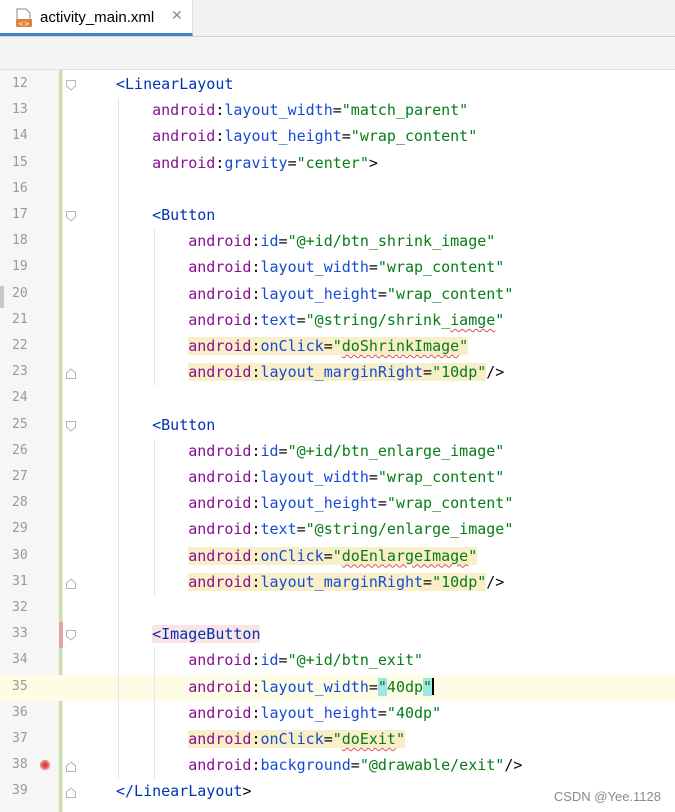  I want to click on code-line: 28 android:layout_height="wrap_content", so click(337, 504).